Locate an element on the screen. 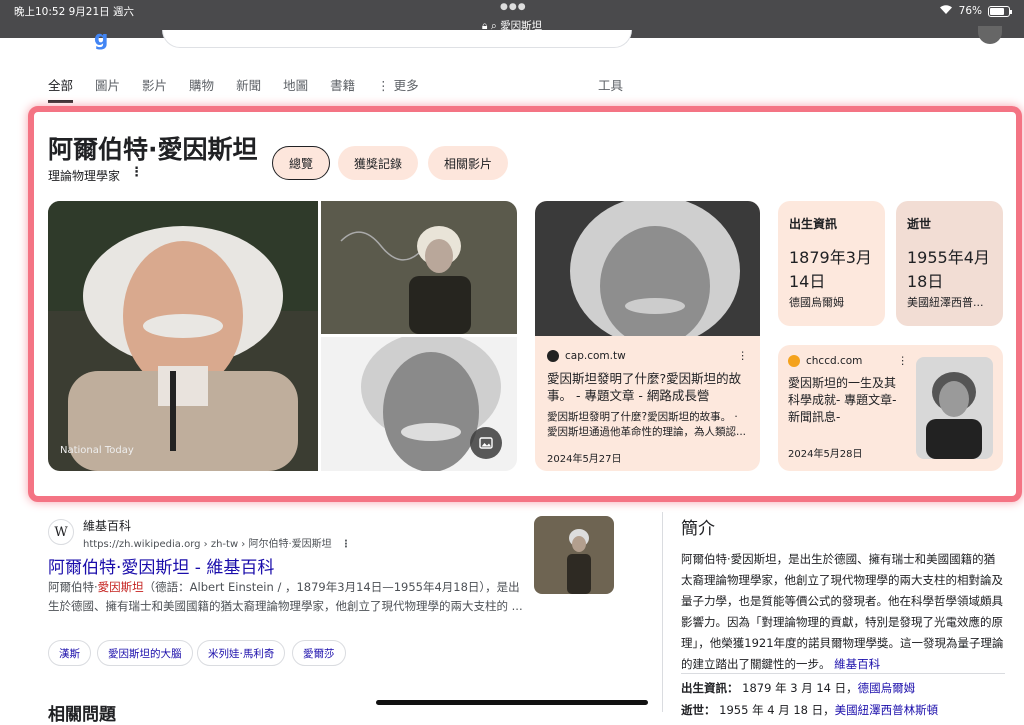 The image size is (1024, 725). entity-subtitle: 理論物理學家 is located at coordinates (84, 176).